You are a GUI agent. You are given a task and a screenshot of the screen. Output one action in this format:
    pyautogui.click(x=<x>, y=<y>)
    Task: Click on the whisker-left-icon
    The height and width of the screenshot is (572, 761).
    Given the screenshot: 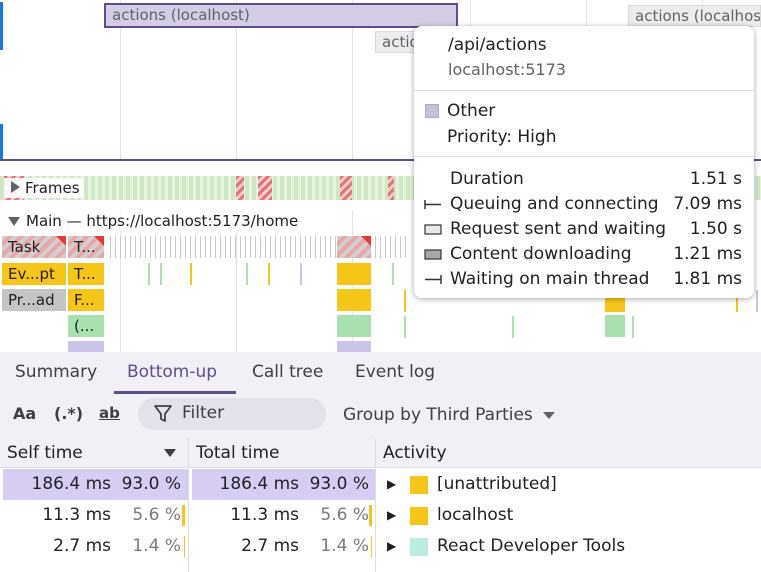 What is the action you would take?
    pyautogui.click(x=432, y=204)
    